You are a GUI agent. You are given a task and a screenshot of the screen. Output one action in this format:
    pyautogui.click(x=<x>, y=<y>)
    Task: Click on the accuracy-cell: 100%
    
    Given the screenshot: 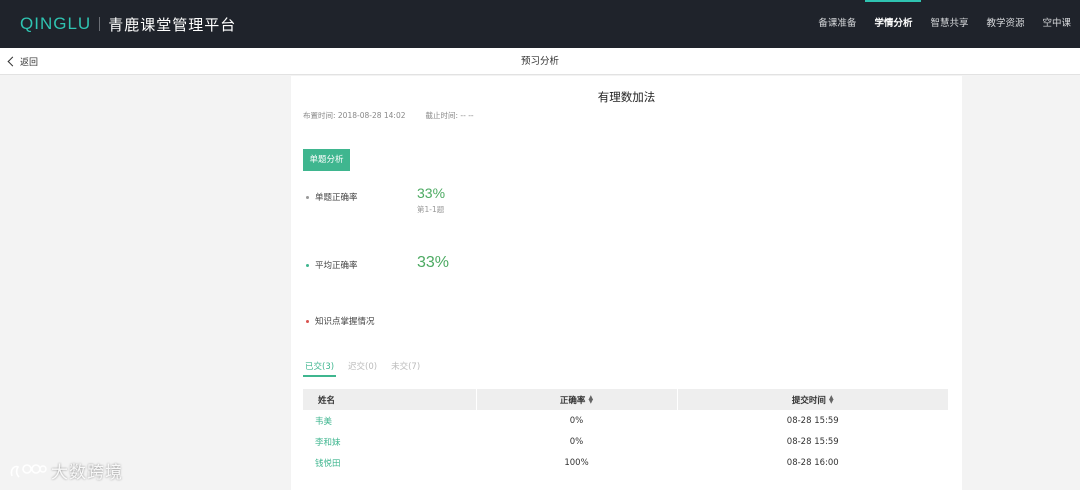 What is the action you would take?
    pyautogui.click(x=576, y=462)
    